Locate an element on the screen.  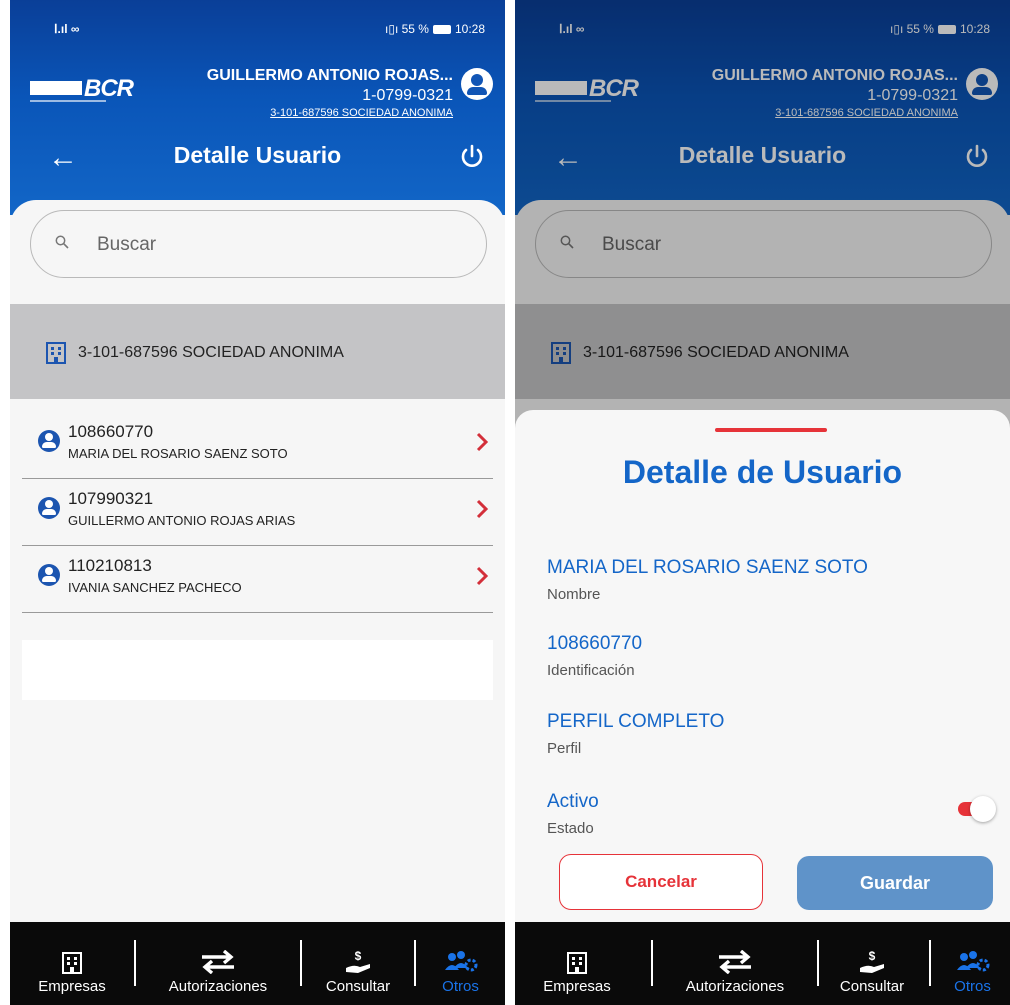
estado-toggle is located at coordinates (977, 809).